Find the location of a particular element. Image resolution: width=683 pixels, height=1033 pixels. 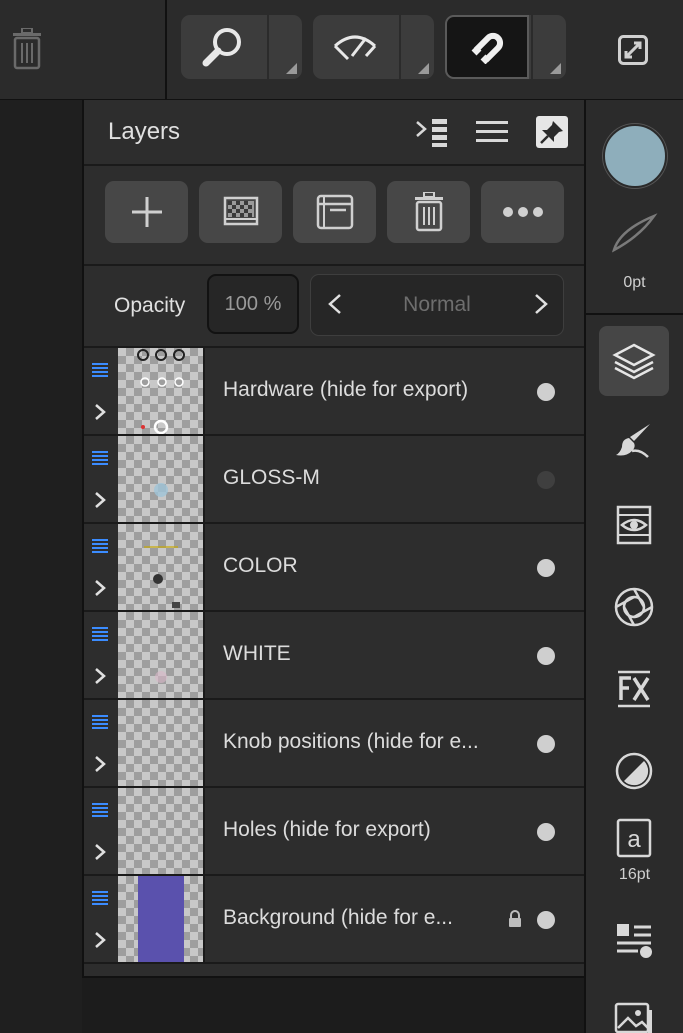

lock-icon is located at coordinates (515, 919).